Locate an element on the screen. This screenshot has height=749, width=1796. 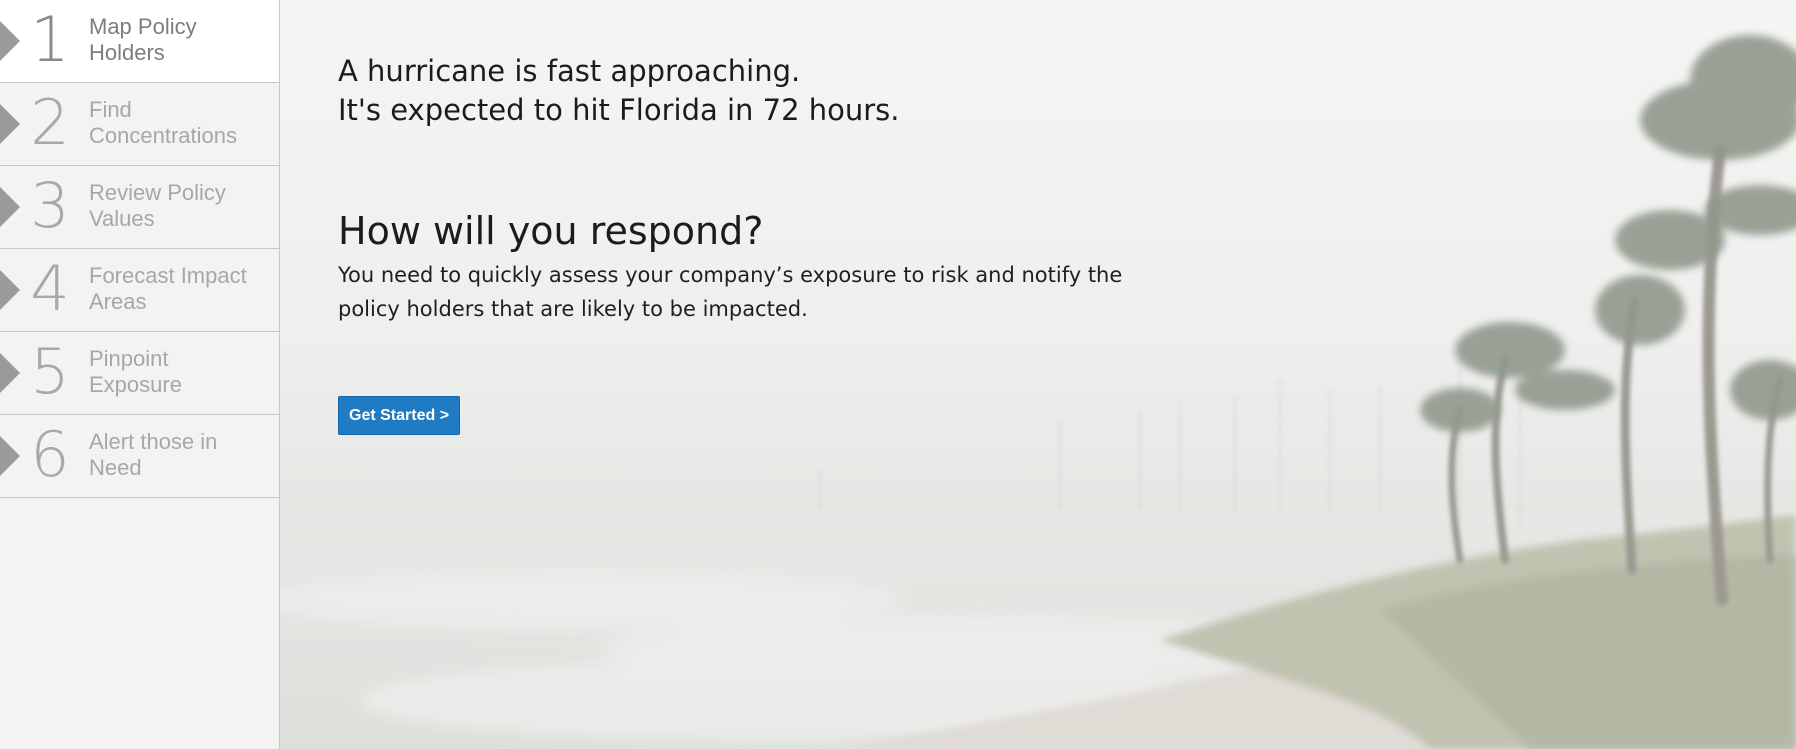
step-label: Find Concentrations is located at coordinates (181, 123).